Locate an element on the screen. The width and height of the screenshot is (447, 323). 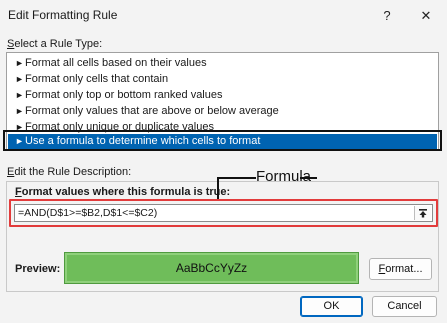
cancel-button: Cancel is located at coordinates (404, 306).